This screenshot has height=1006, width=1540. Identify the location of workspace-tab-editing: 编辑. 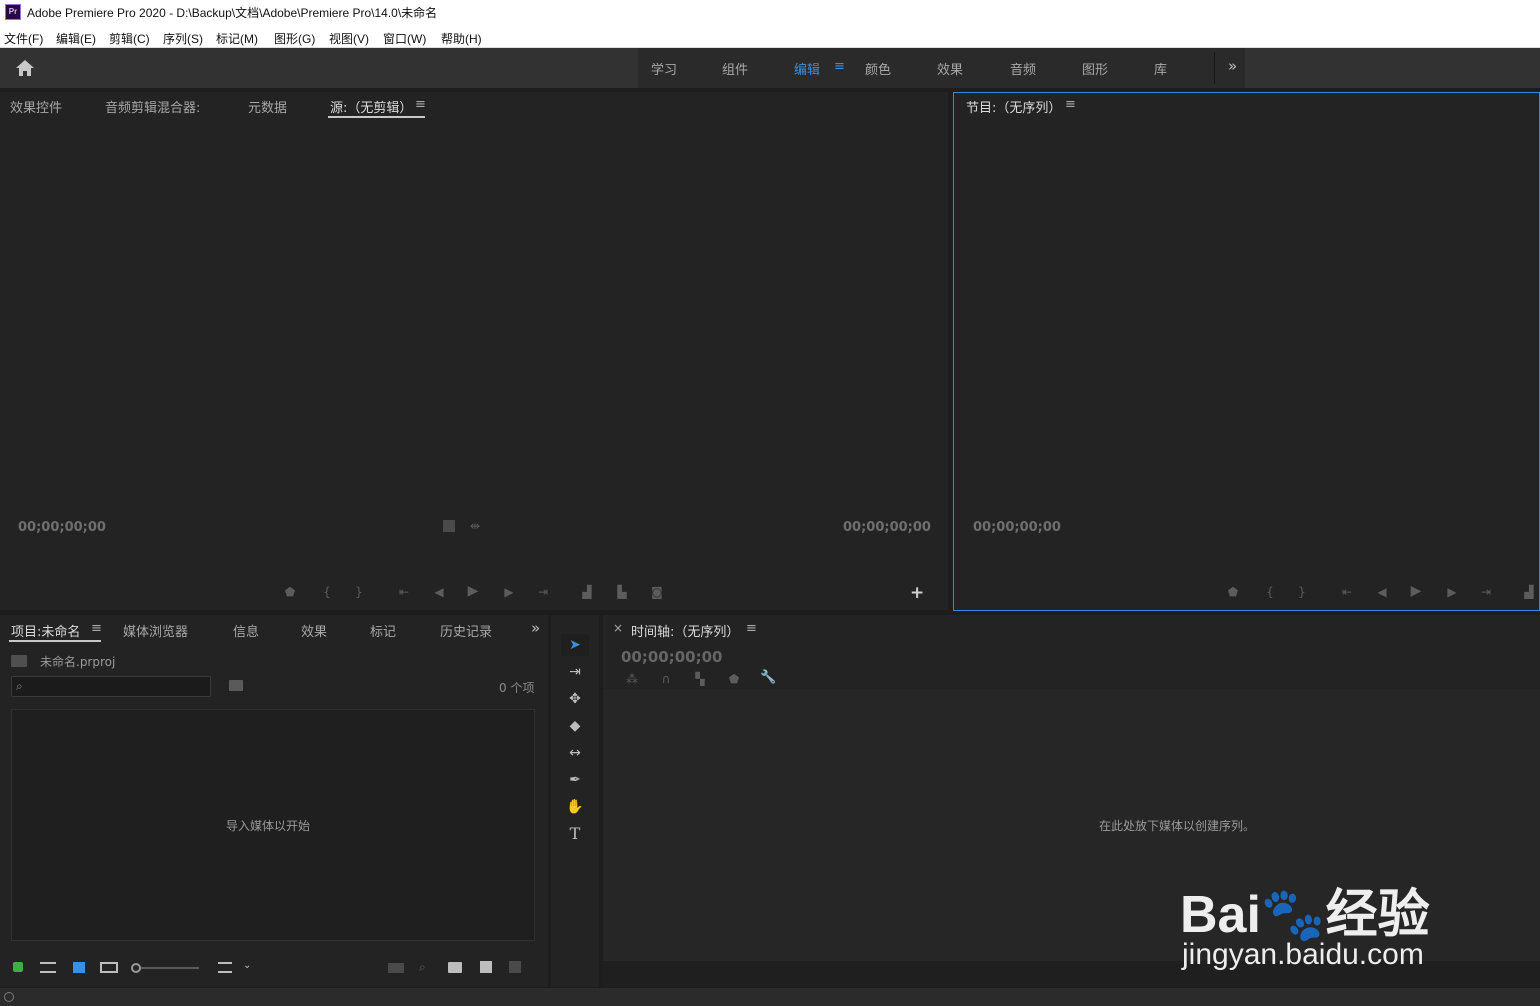
(807, 68).